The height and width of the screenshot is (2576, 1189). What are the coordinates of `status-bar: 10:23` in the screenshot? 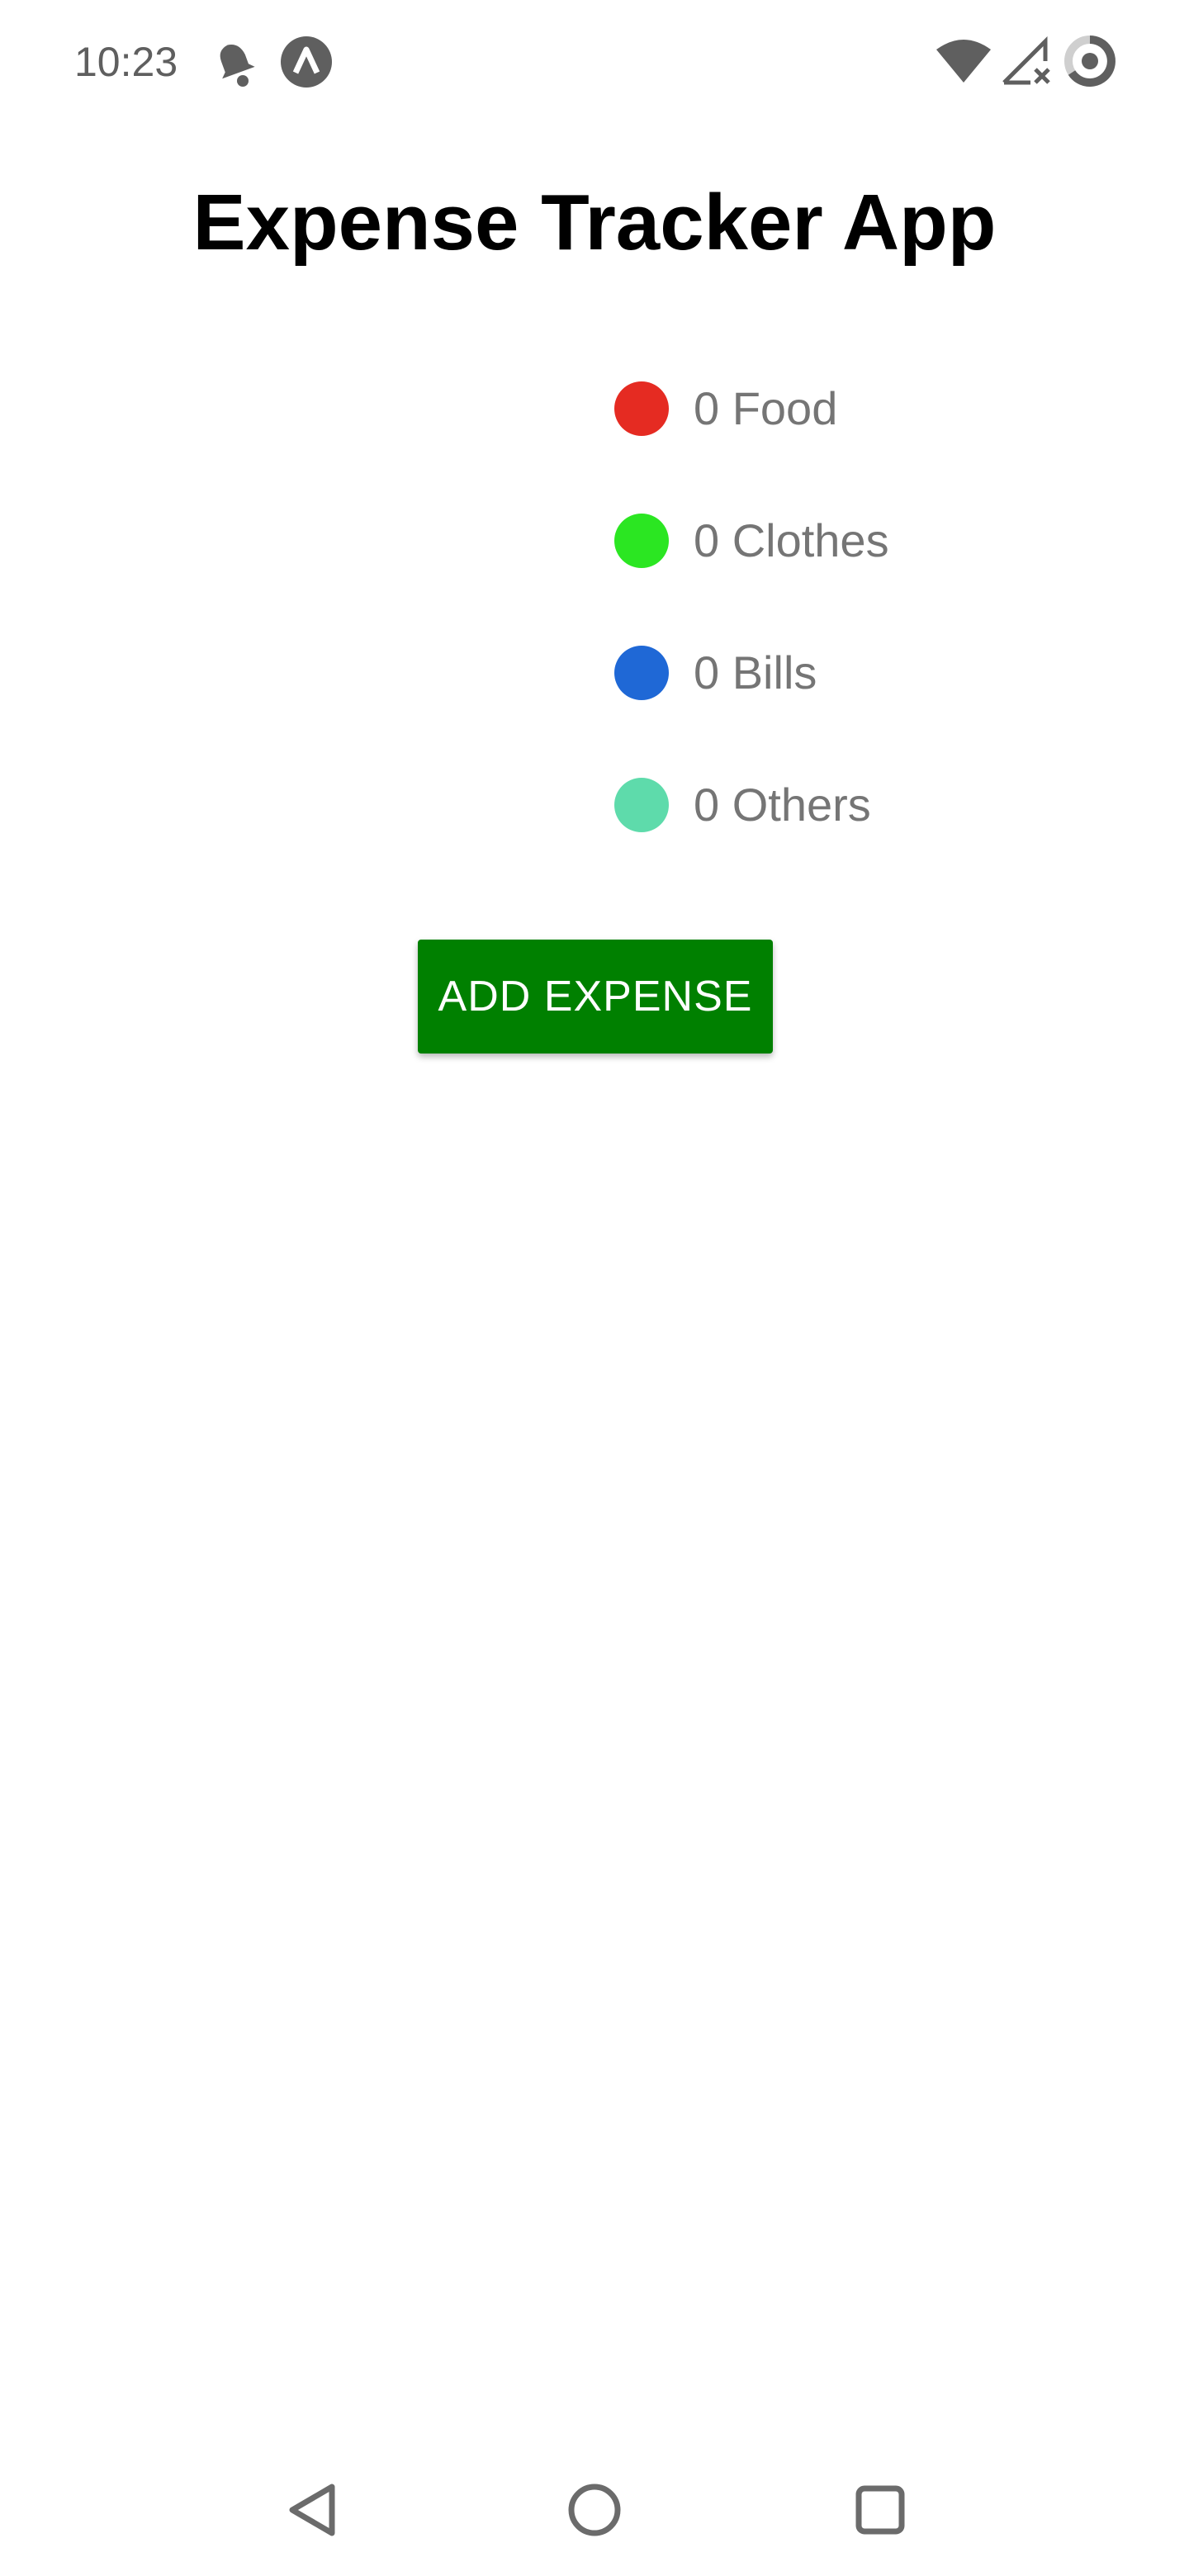 It's located at (594, 62).